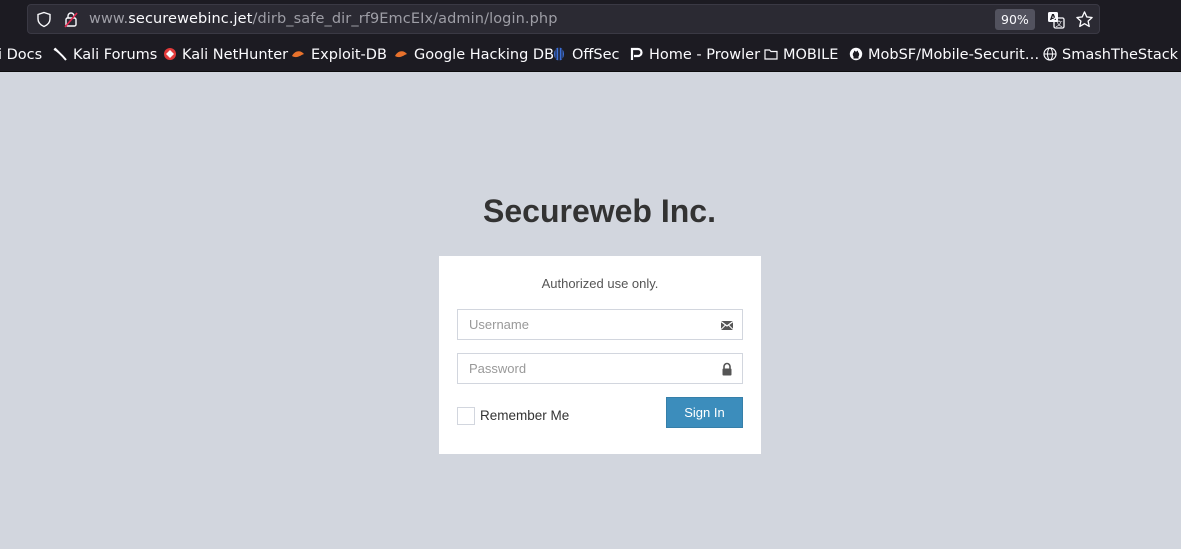 This screenshot has width=1181, height=549. Describe the element at coordinates (405, 19) in the screenshot. I see `url-path: /dirb_safe_dir_rf9EmcEIx/admin/login.php` at that location.